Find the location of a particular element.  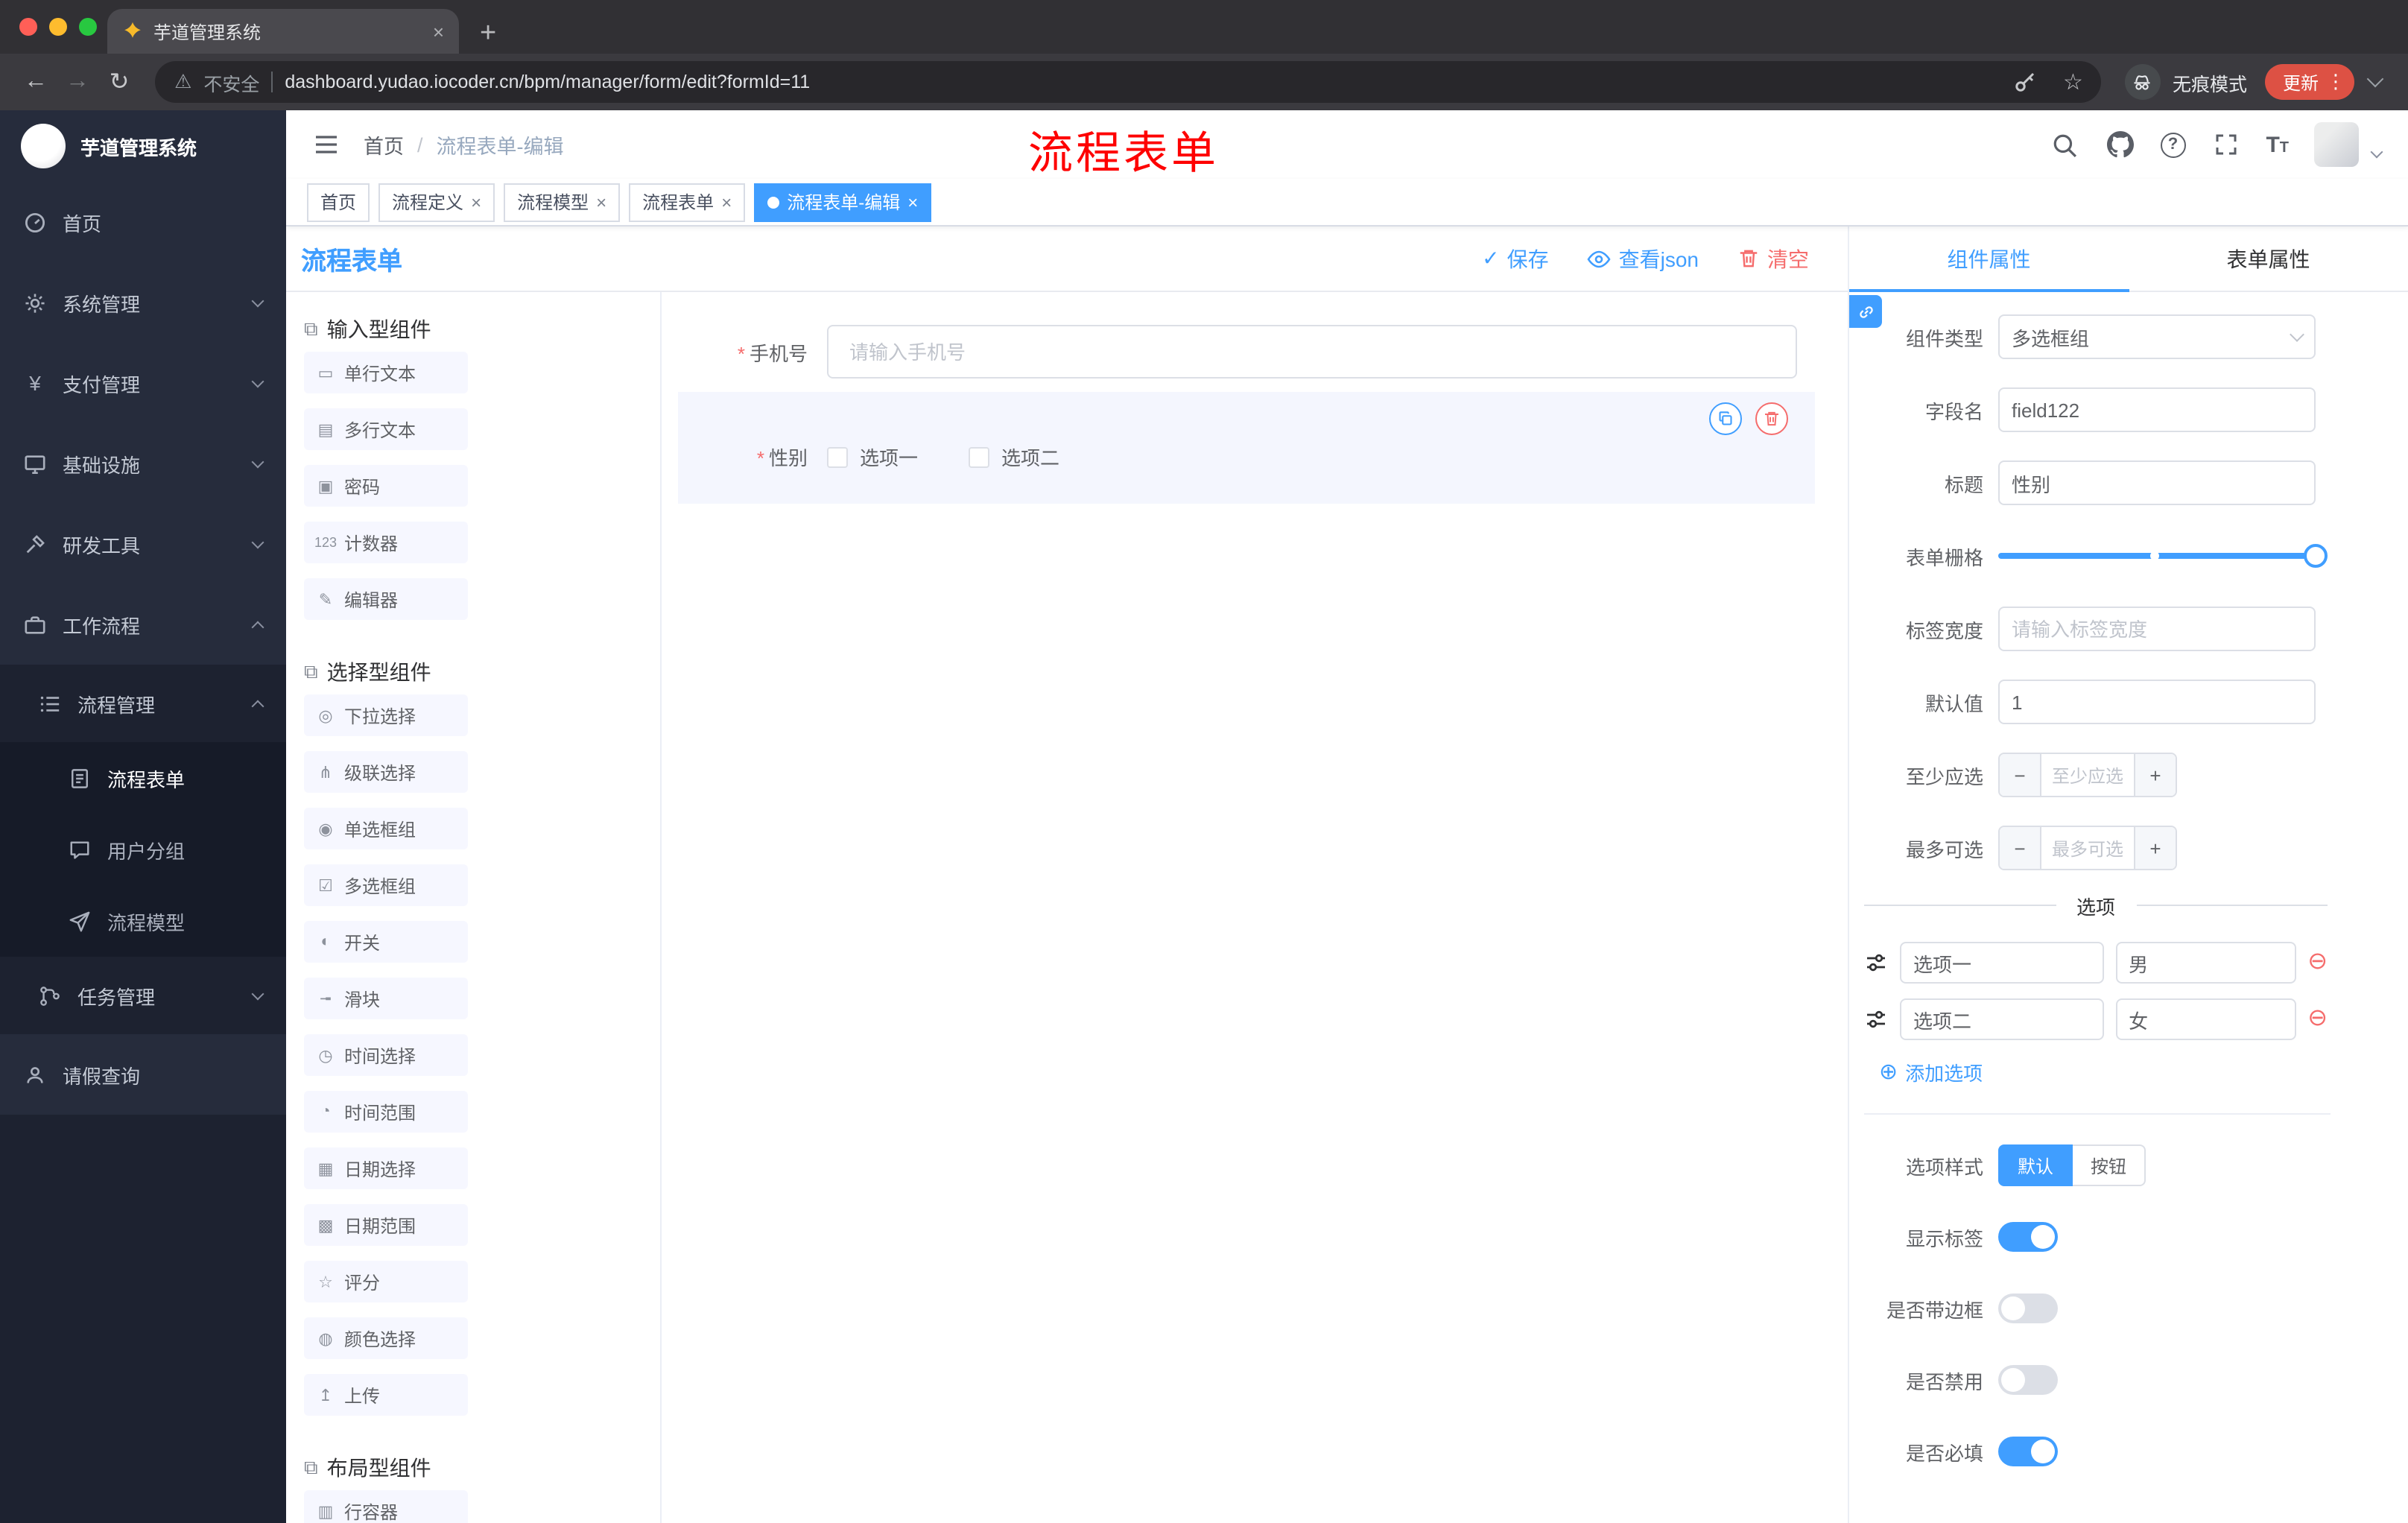

phone-input is located at coordinates (1312, 352).